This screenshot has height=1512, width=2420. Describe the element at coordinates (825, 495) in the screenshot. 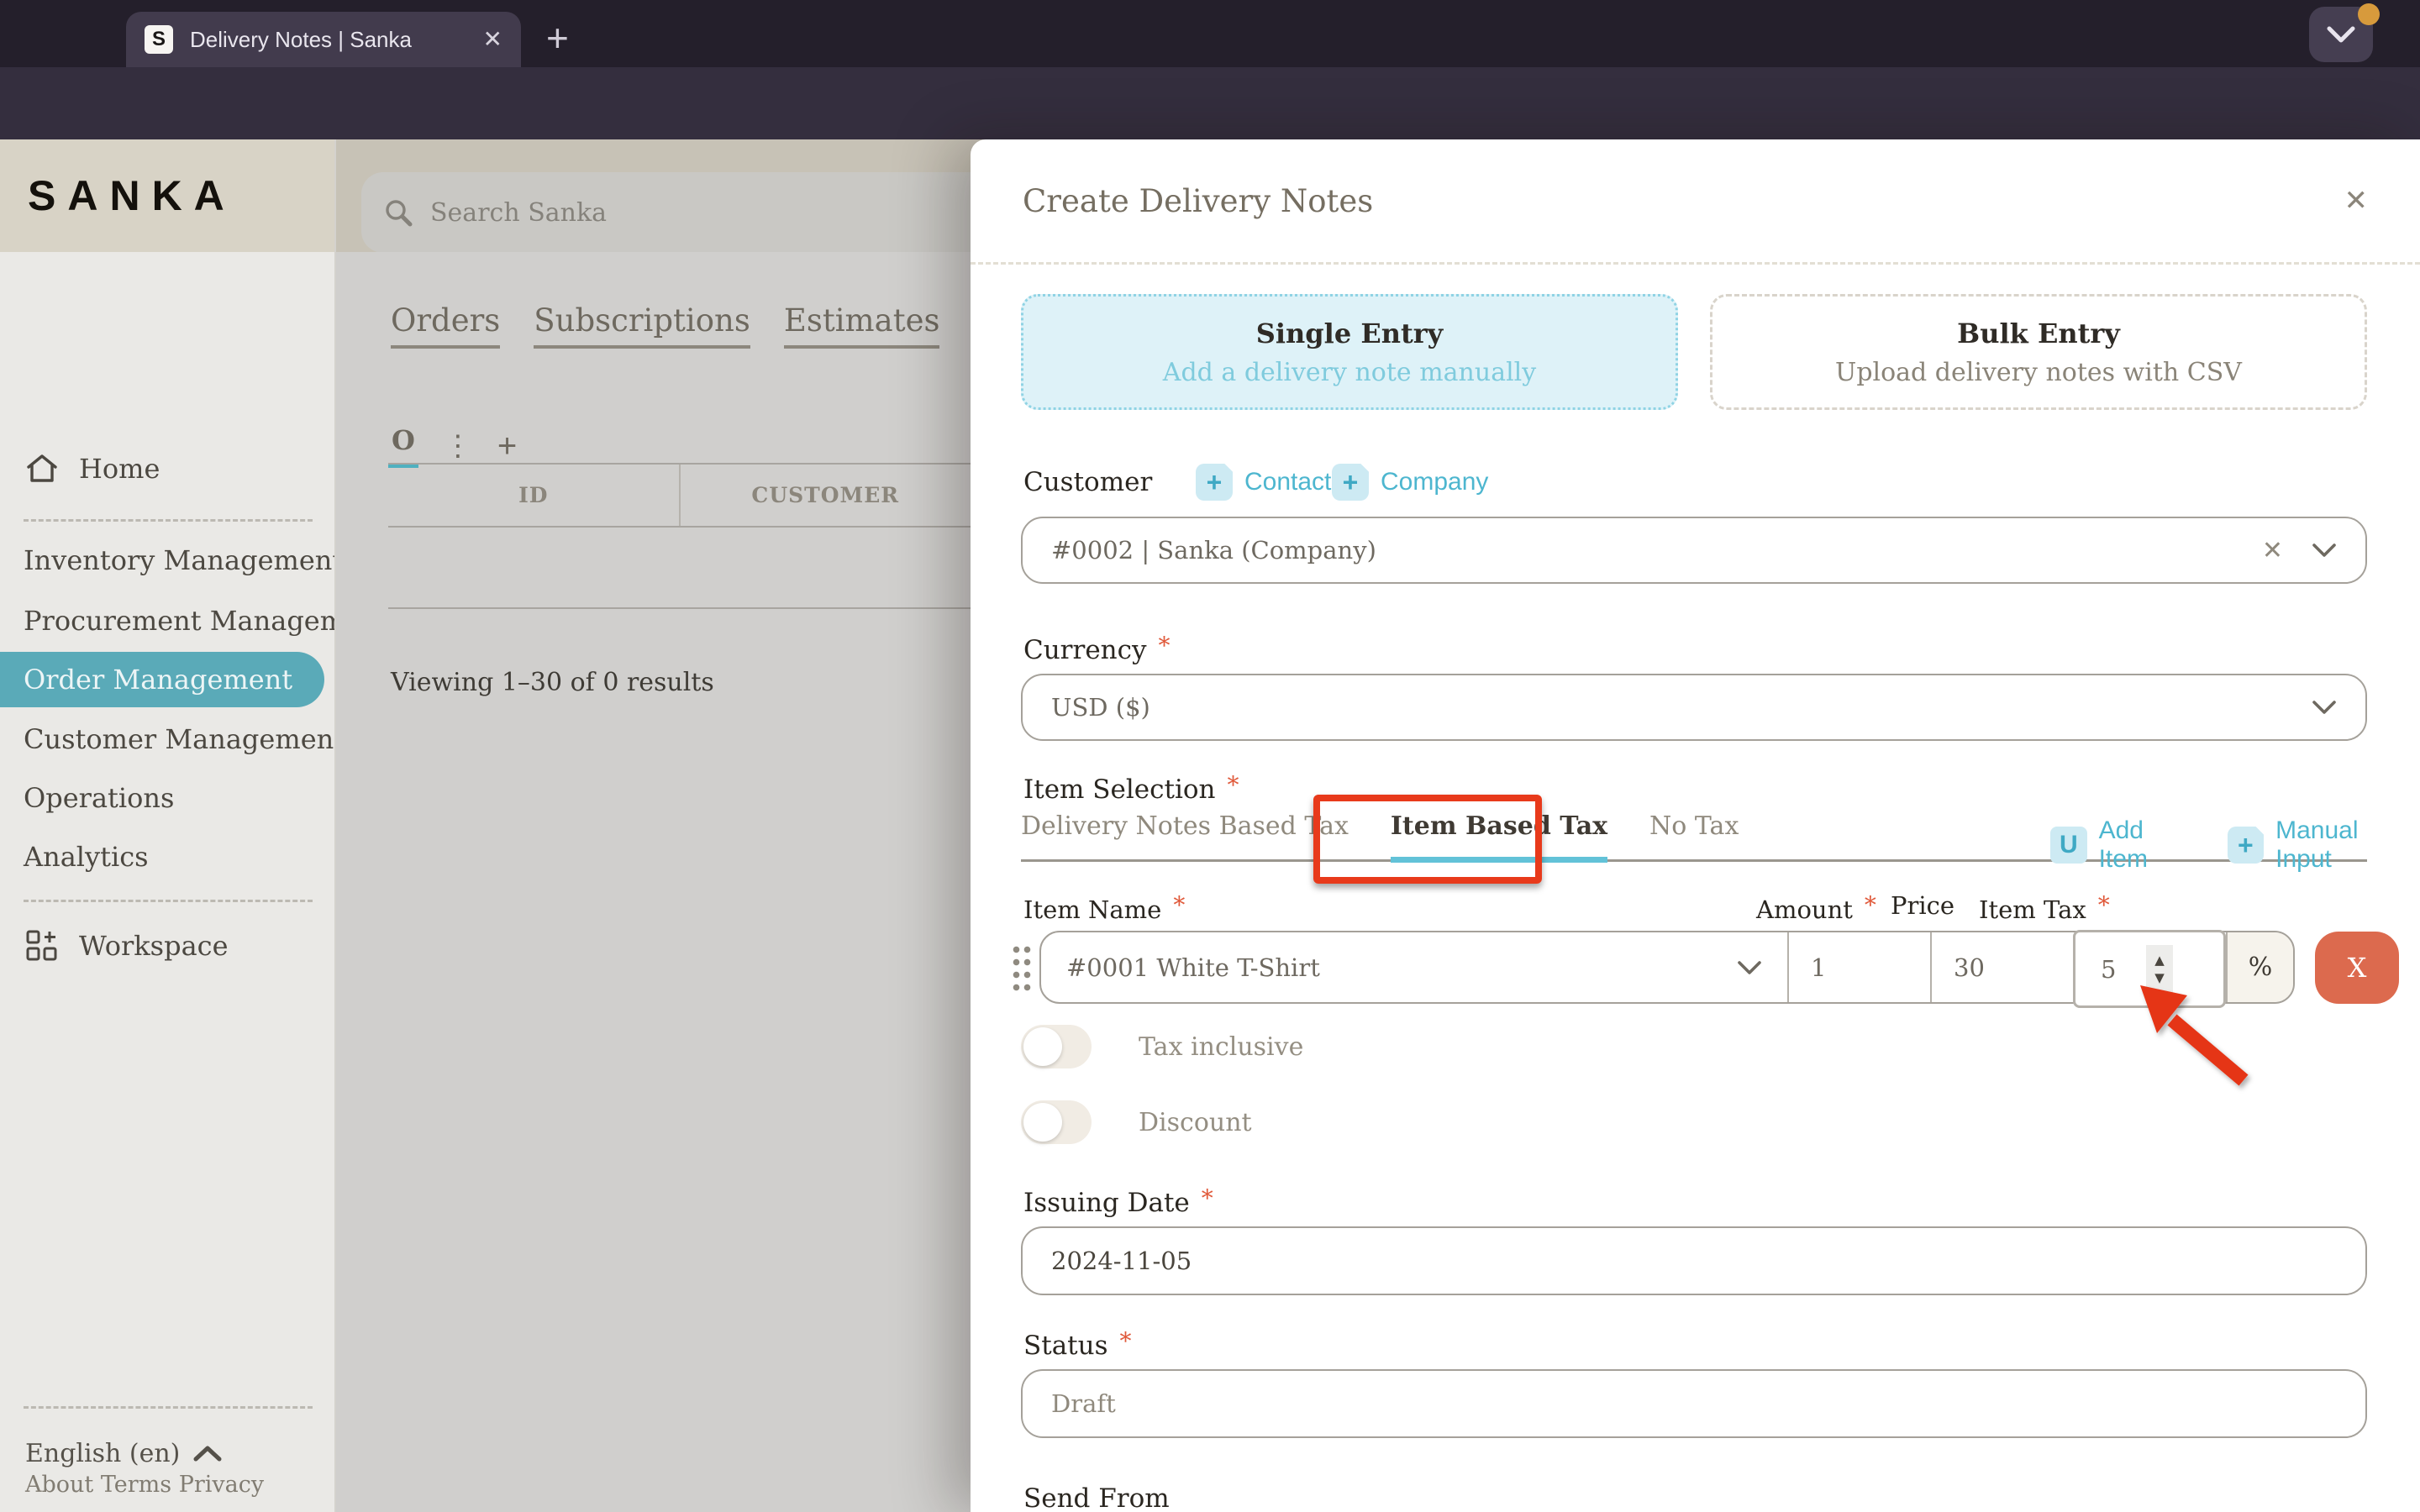

I see `column-header-customer: CUSTOMER` at that location.